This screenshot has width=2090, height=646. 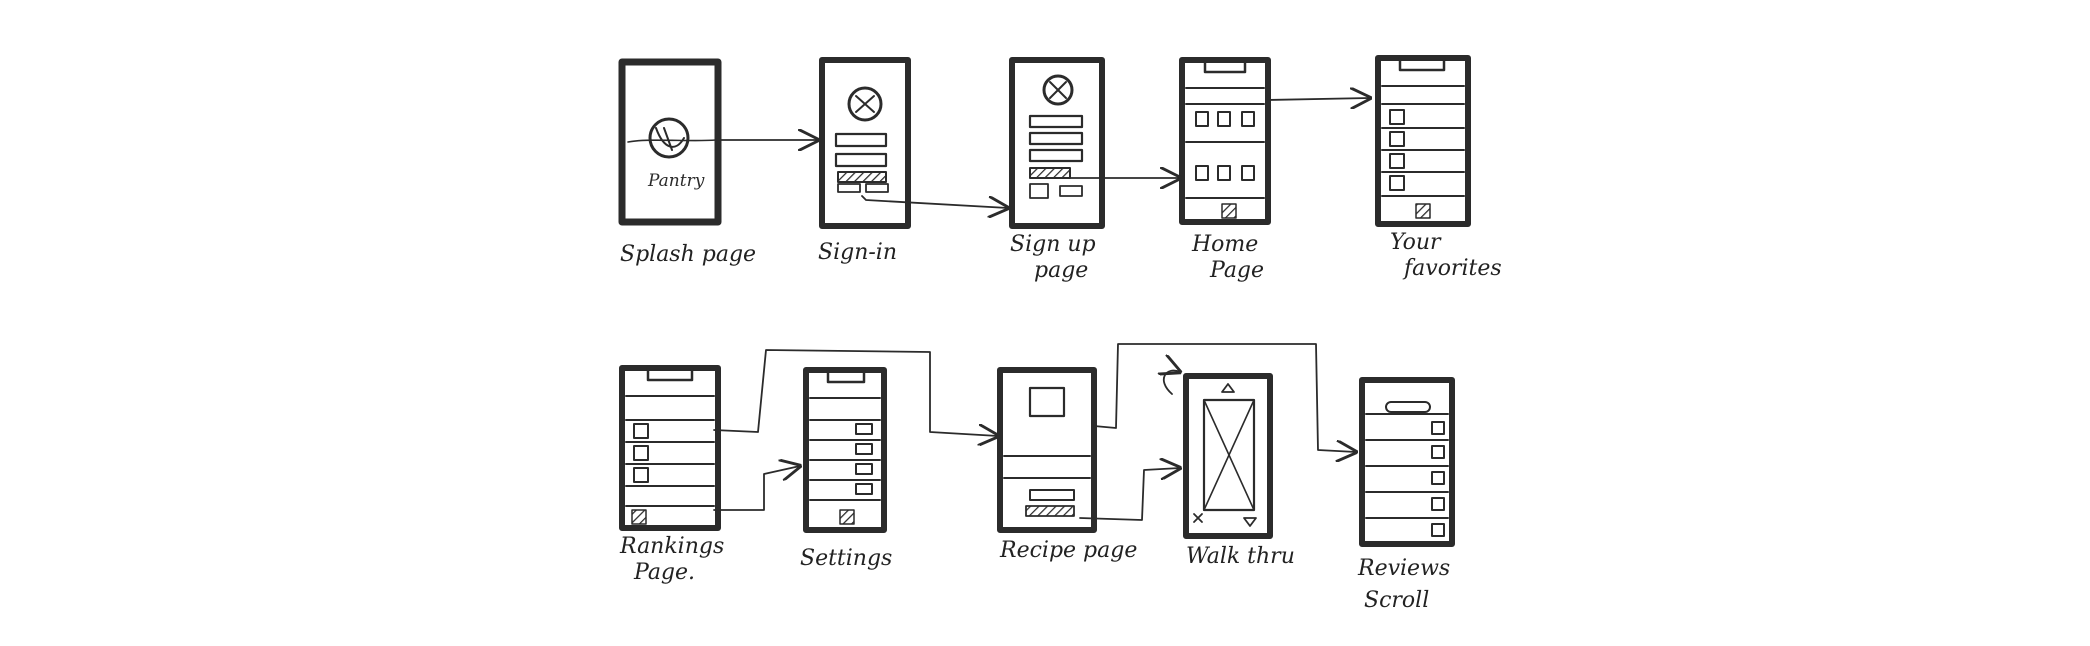 I want to click on home-screen, so click(x=1225, y=141).